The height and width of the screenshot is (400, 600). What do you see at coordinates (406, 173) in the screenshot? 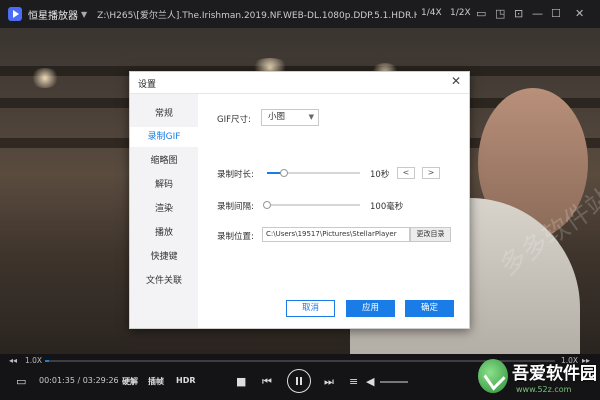
I see `duration-decrease-button: <` at bounding box center [406, 173].